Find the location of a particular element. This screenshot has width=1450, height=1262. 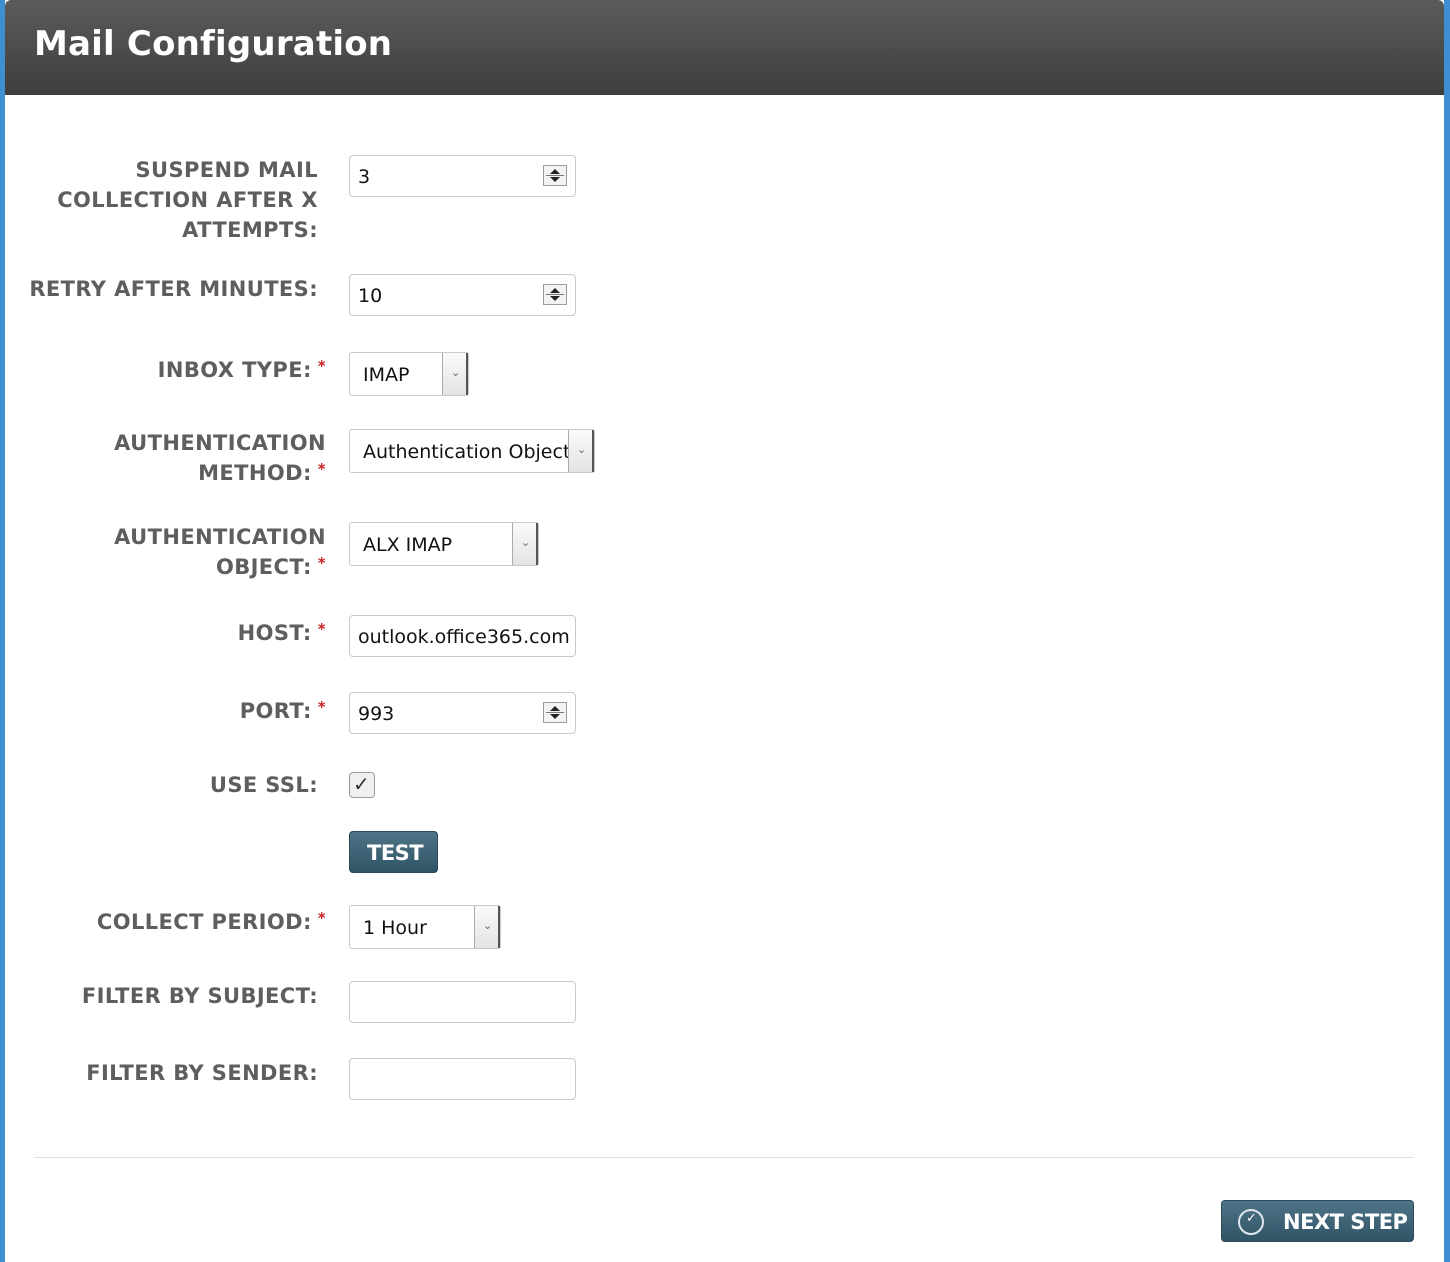

auth-object-select: ALX IMAP ⌄ is located at coordinates (444, 544).